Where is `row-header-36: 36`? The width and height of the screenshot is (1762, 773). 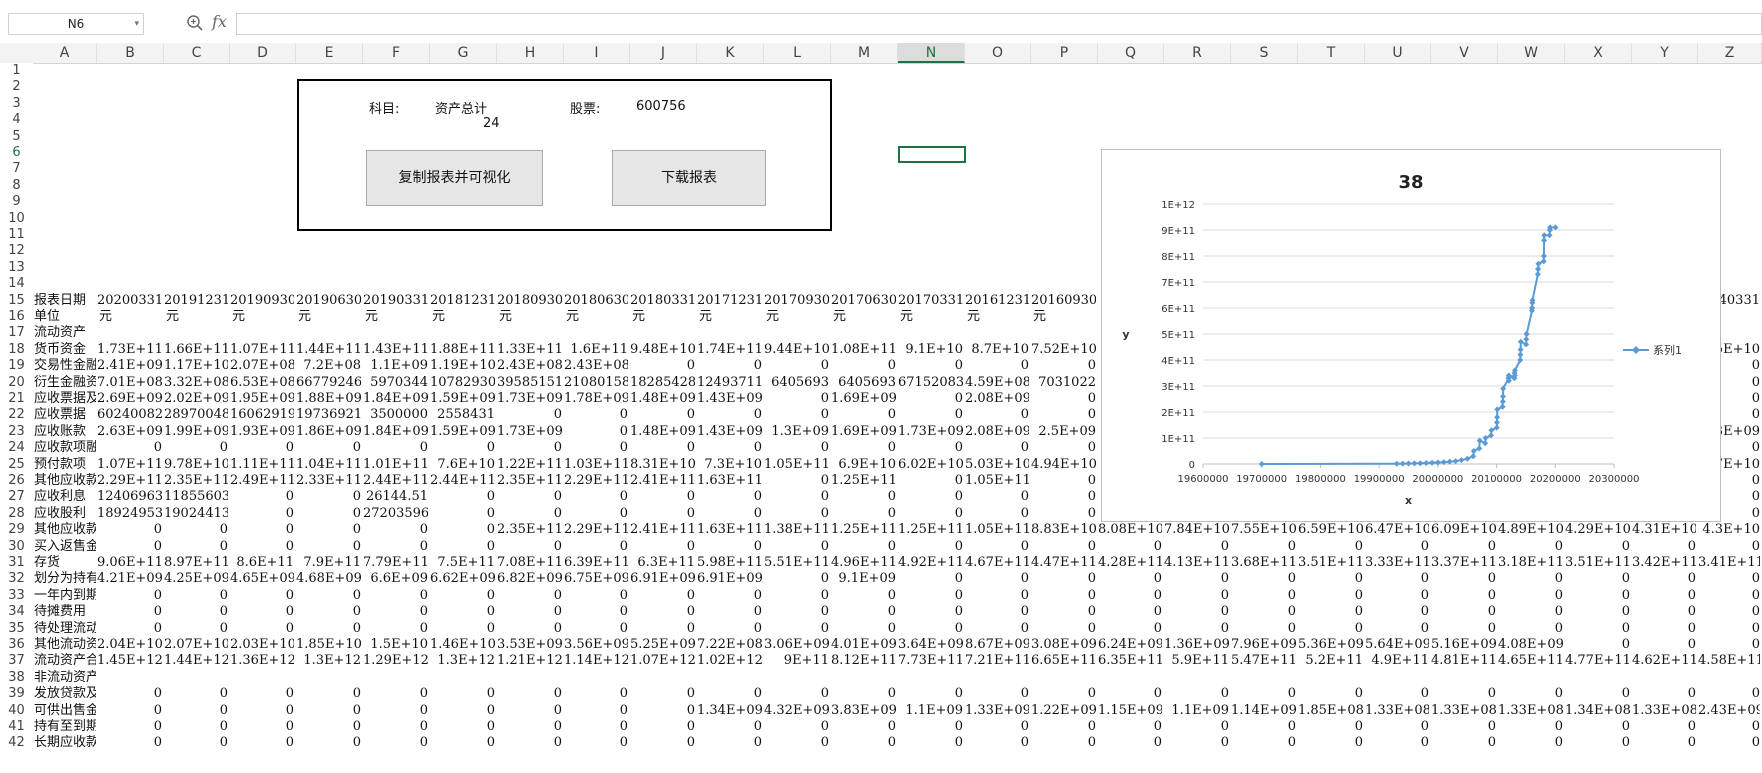
row-header-36: 36 is located at coordinates (16, 645).